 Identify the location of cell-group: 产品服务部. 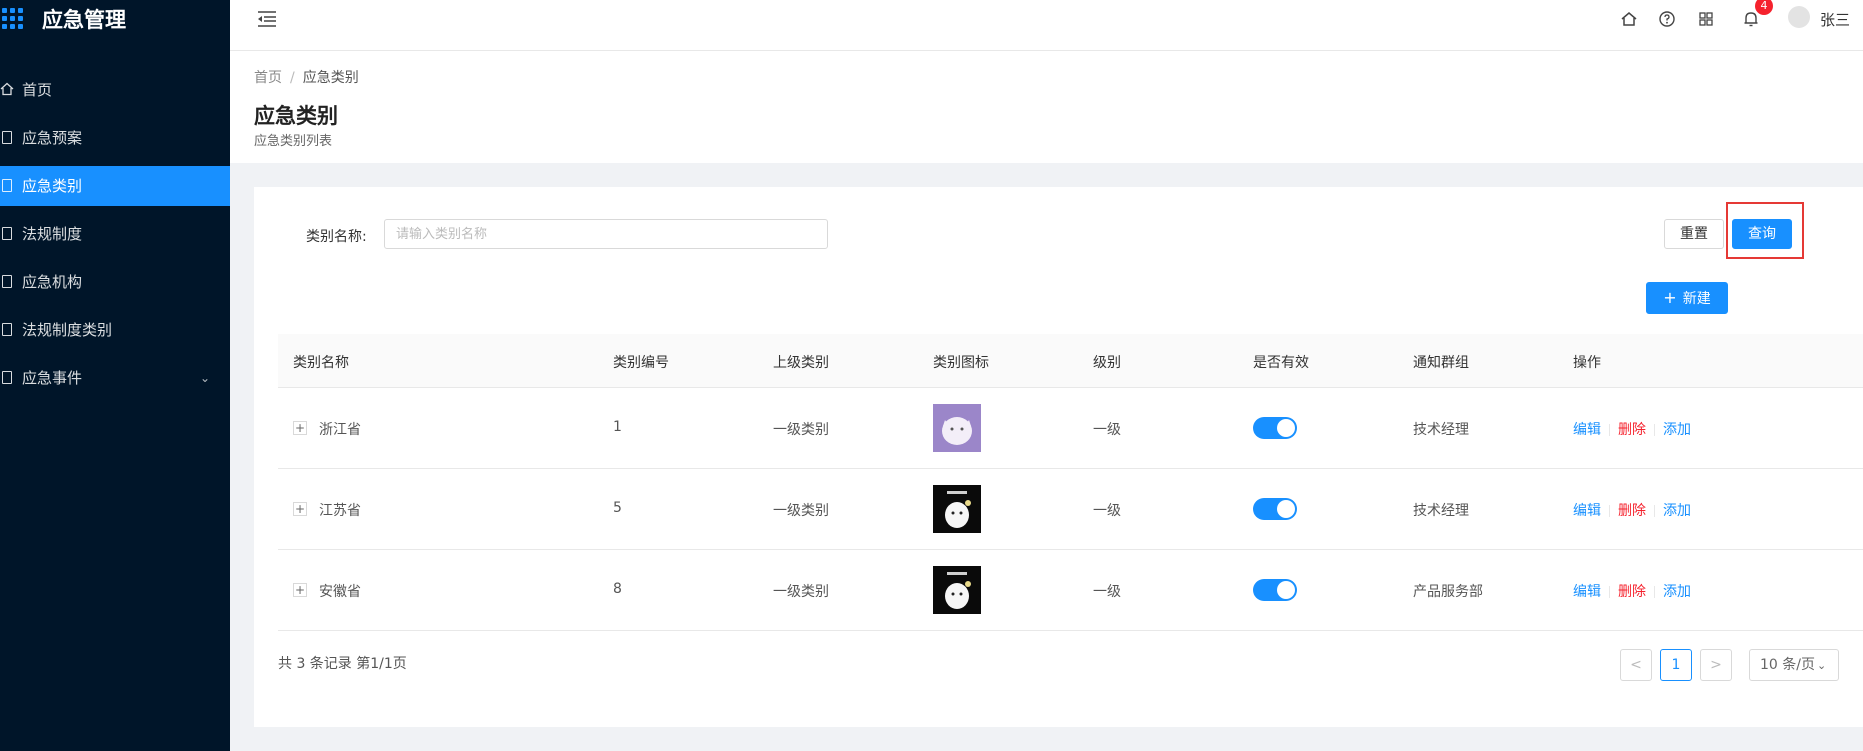
(1448, 592).